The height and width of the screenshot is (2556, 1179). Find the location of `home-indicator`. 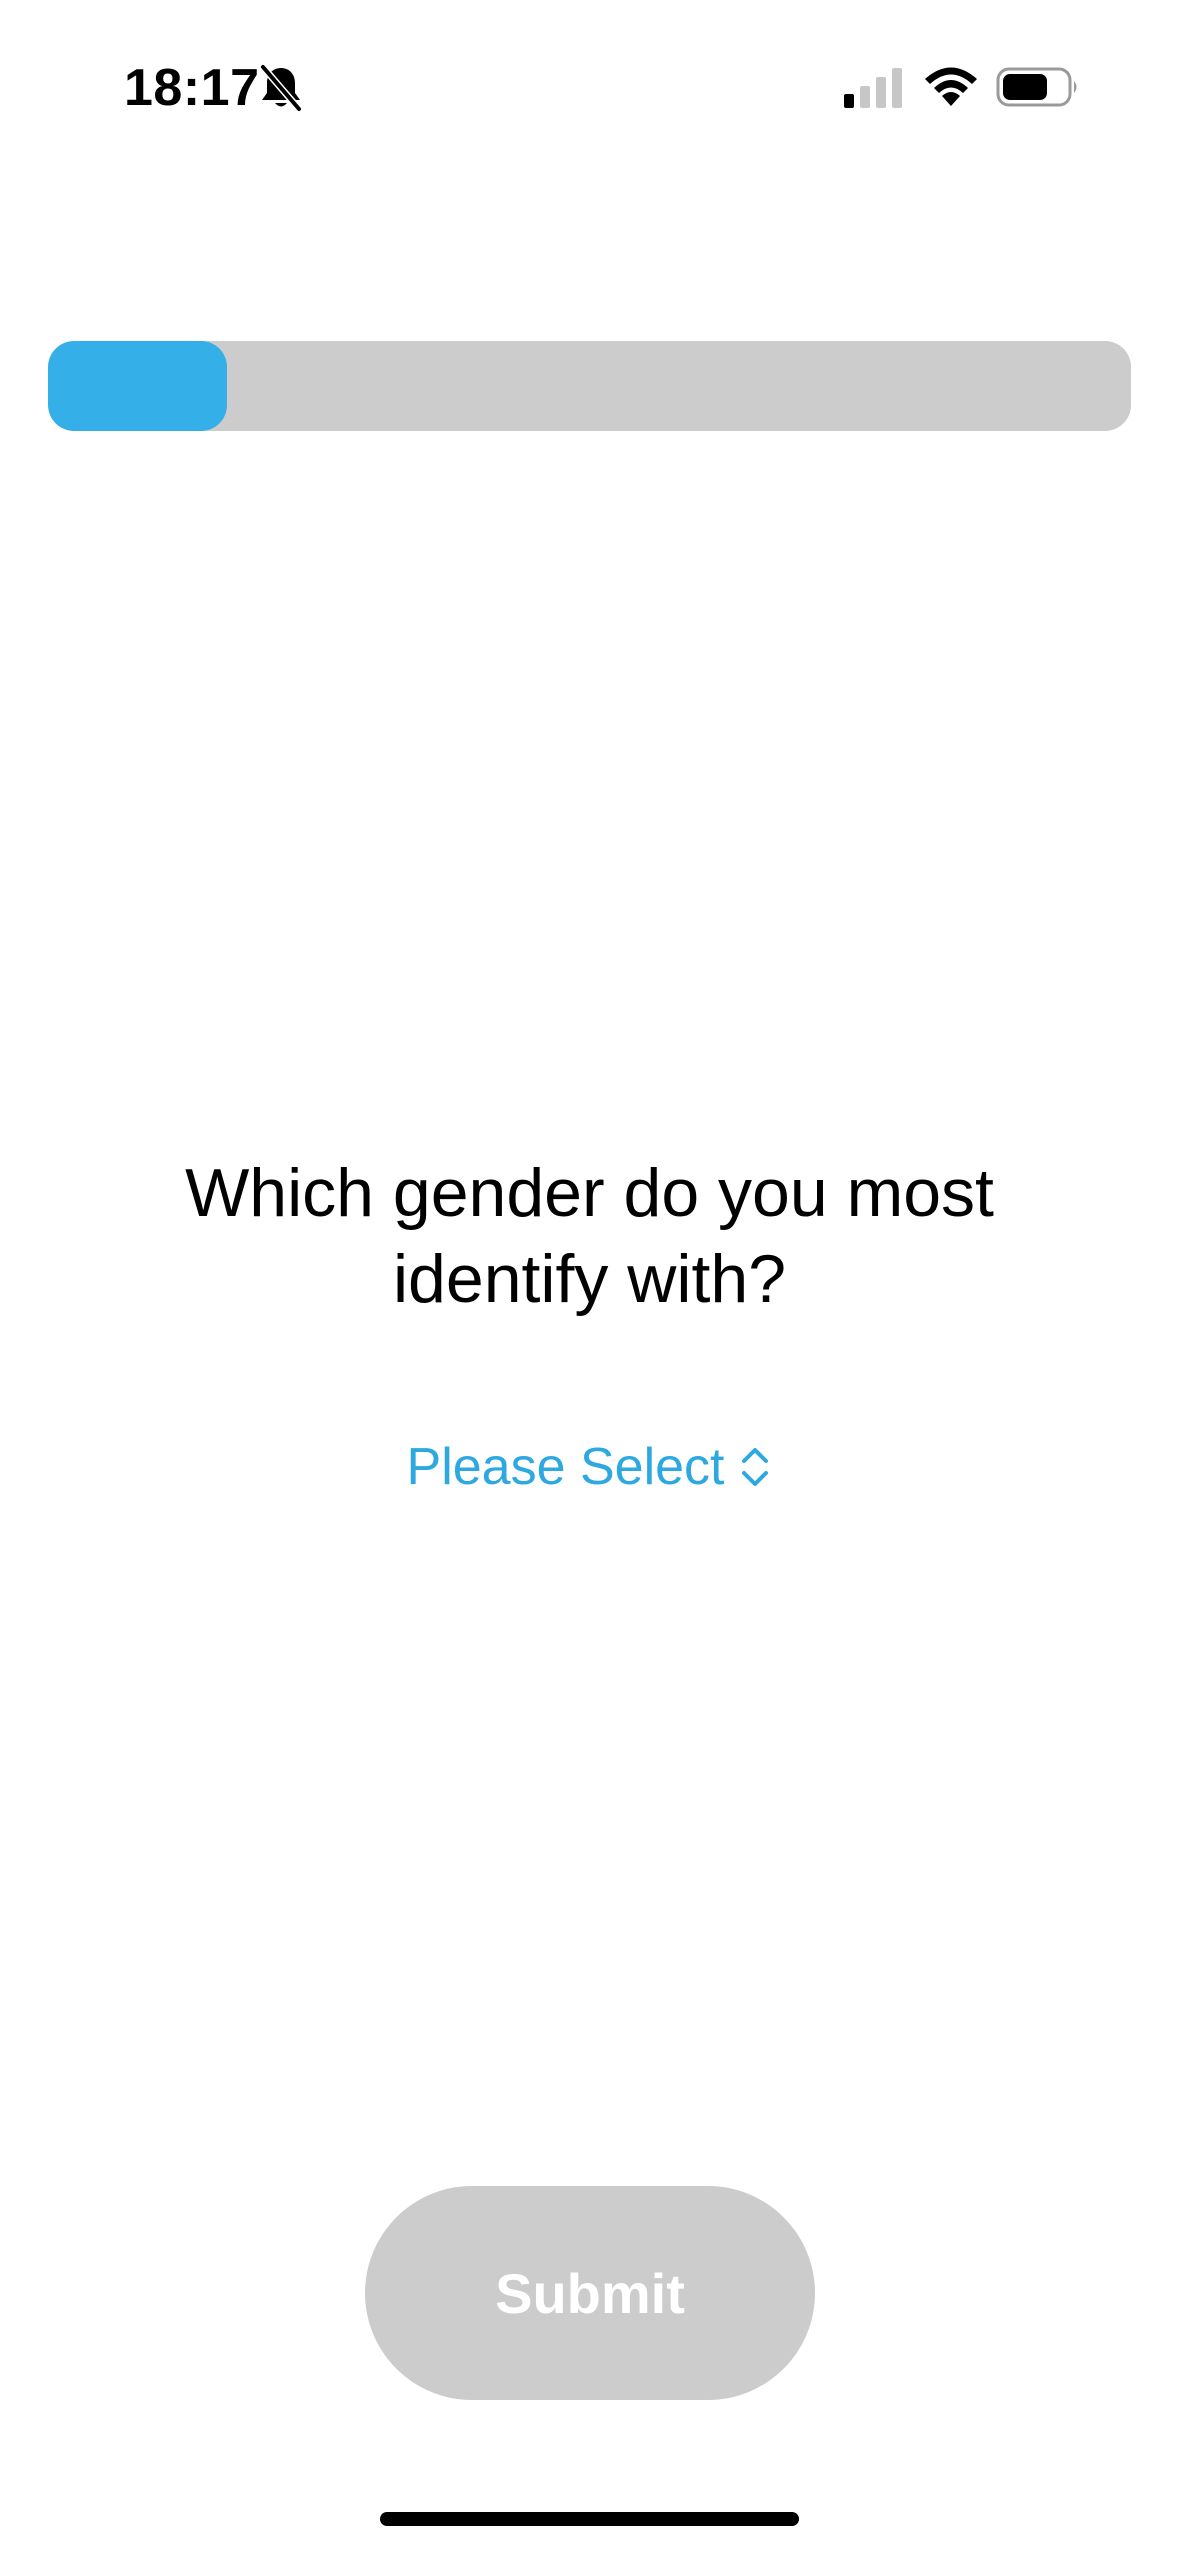

home-indicator is located at coordinates (589, 2519).